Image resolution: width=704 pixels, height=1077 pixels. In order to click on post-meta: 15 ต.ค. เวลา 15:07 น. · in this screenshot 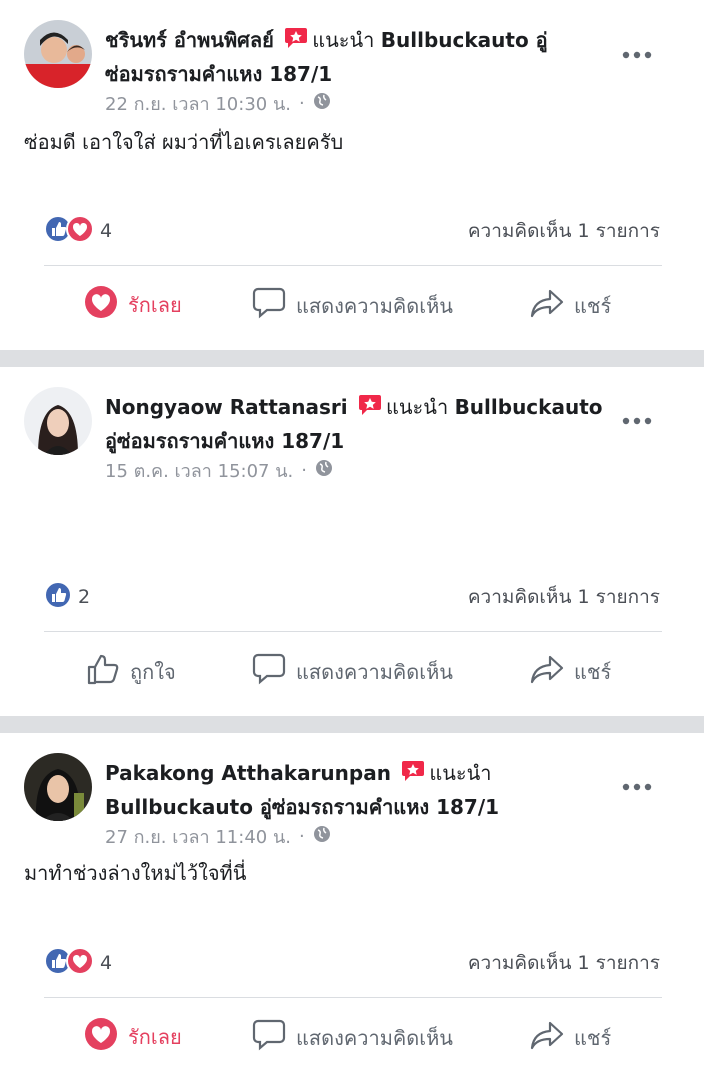, I will do `click(219, 470)`.